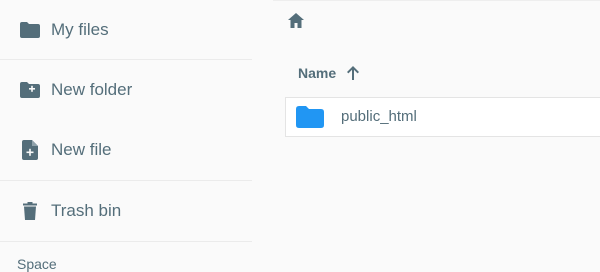 The image size is (600, 272). What do you see at coordinates (317, 73) in the screenshot?
I see `column-header-label: Name` at bounding box center [317, 73].